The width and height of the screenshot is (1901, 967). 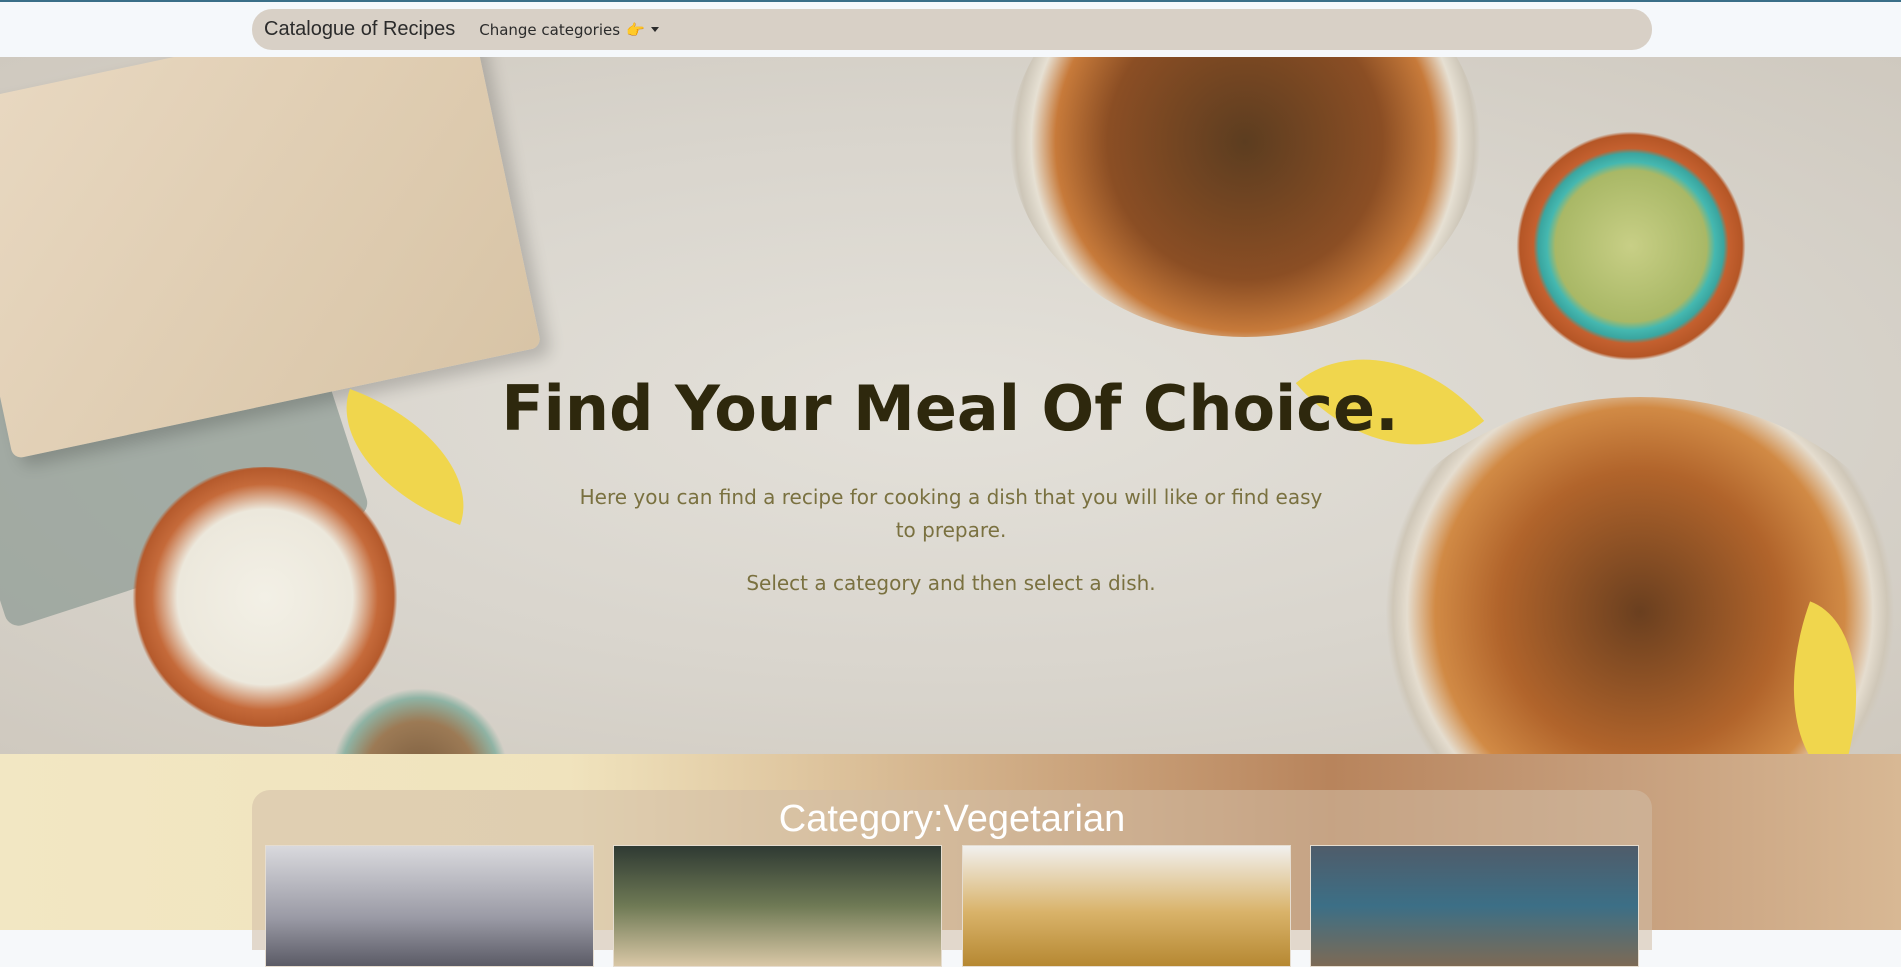 I want to click on food-bowl-image, so click(x=1245, y=197).